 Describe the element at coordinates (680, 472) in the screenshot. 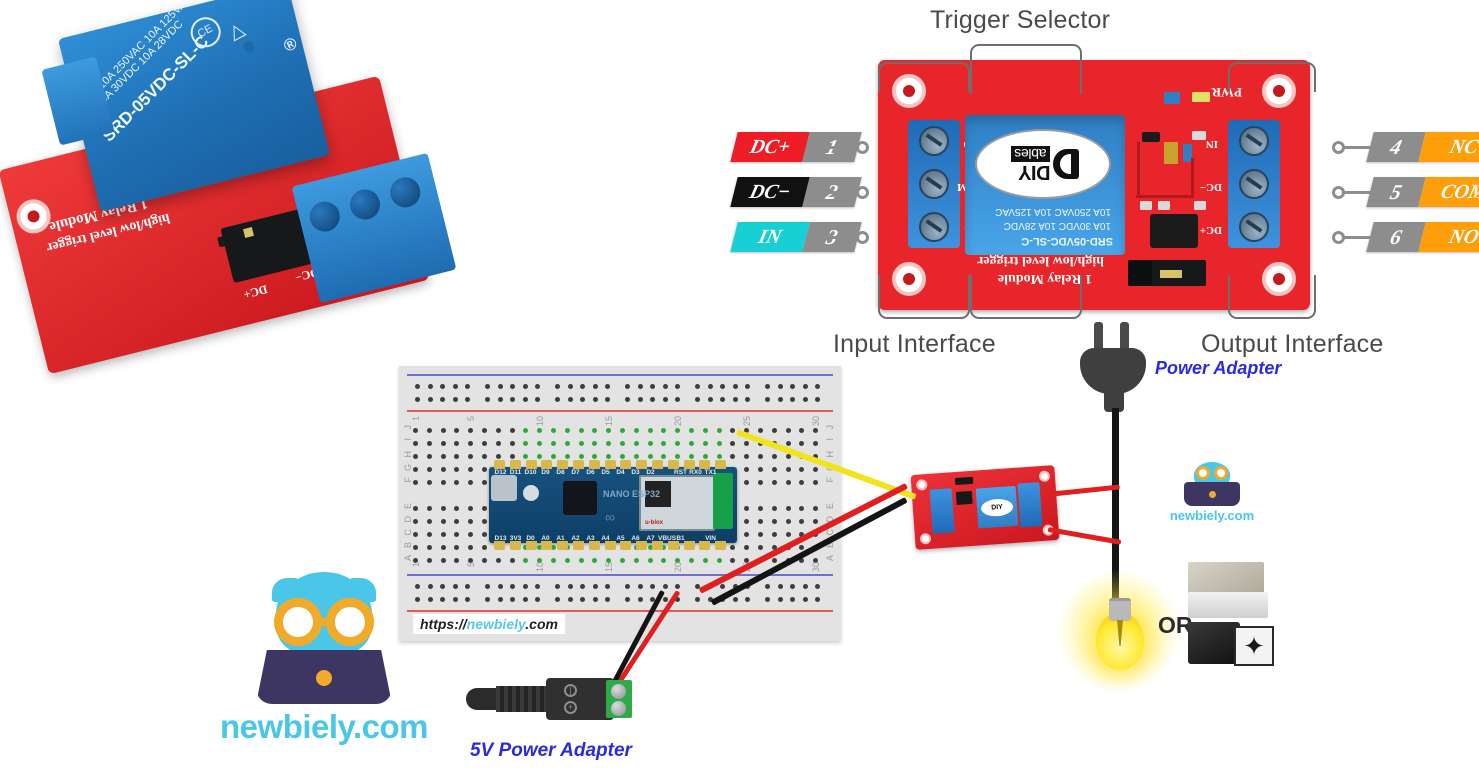

I see `arduino-pin-label: RST` at that location.